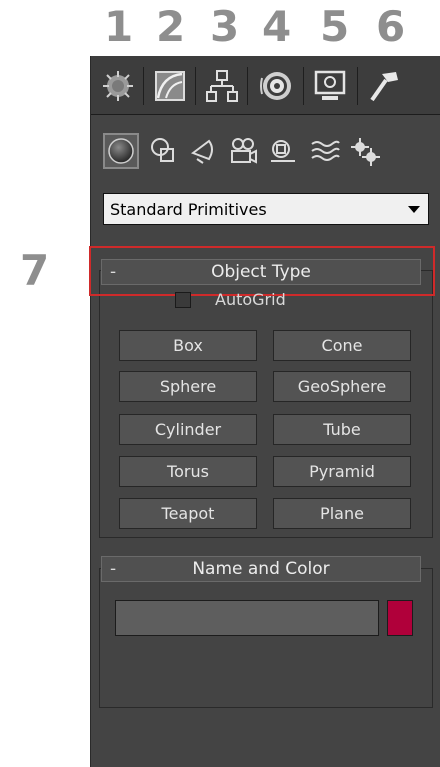  I want to click on collapse-icon: -, so click(113, 569).